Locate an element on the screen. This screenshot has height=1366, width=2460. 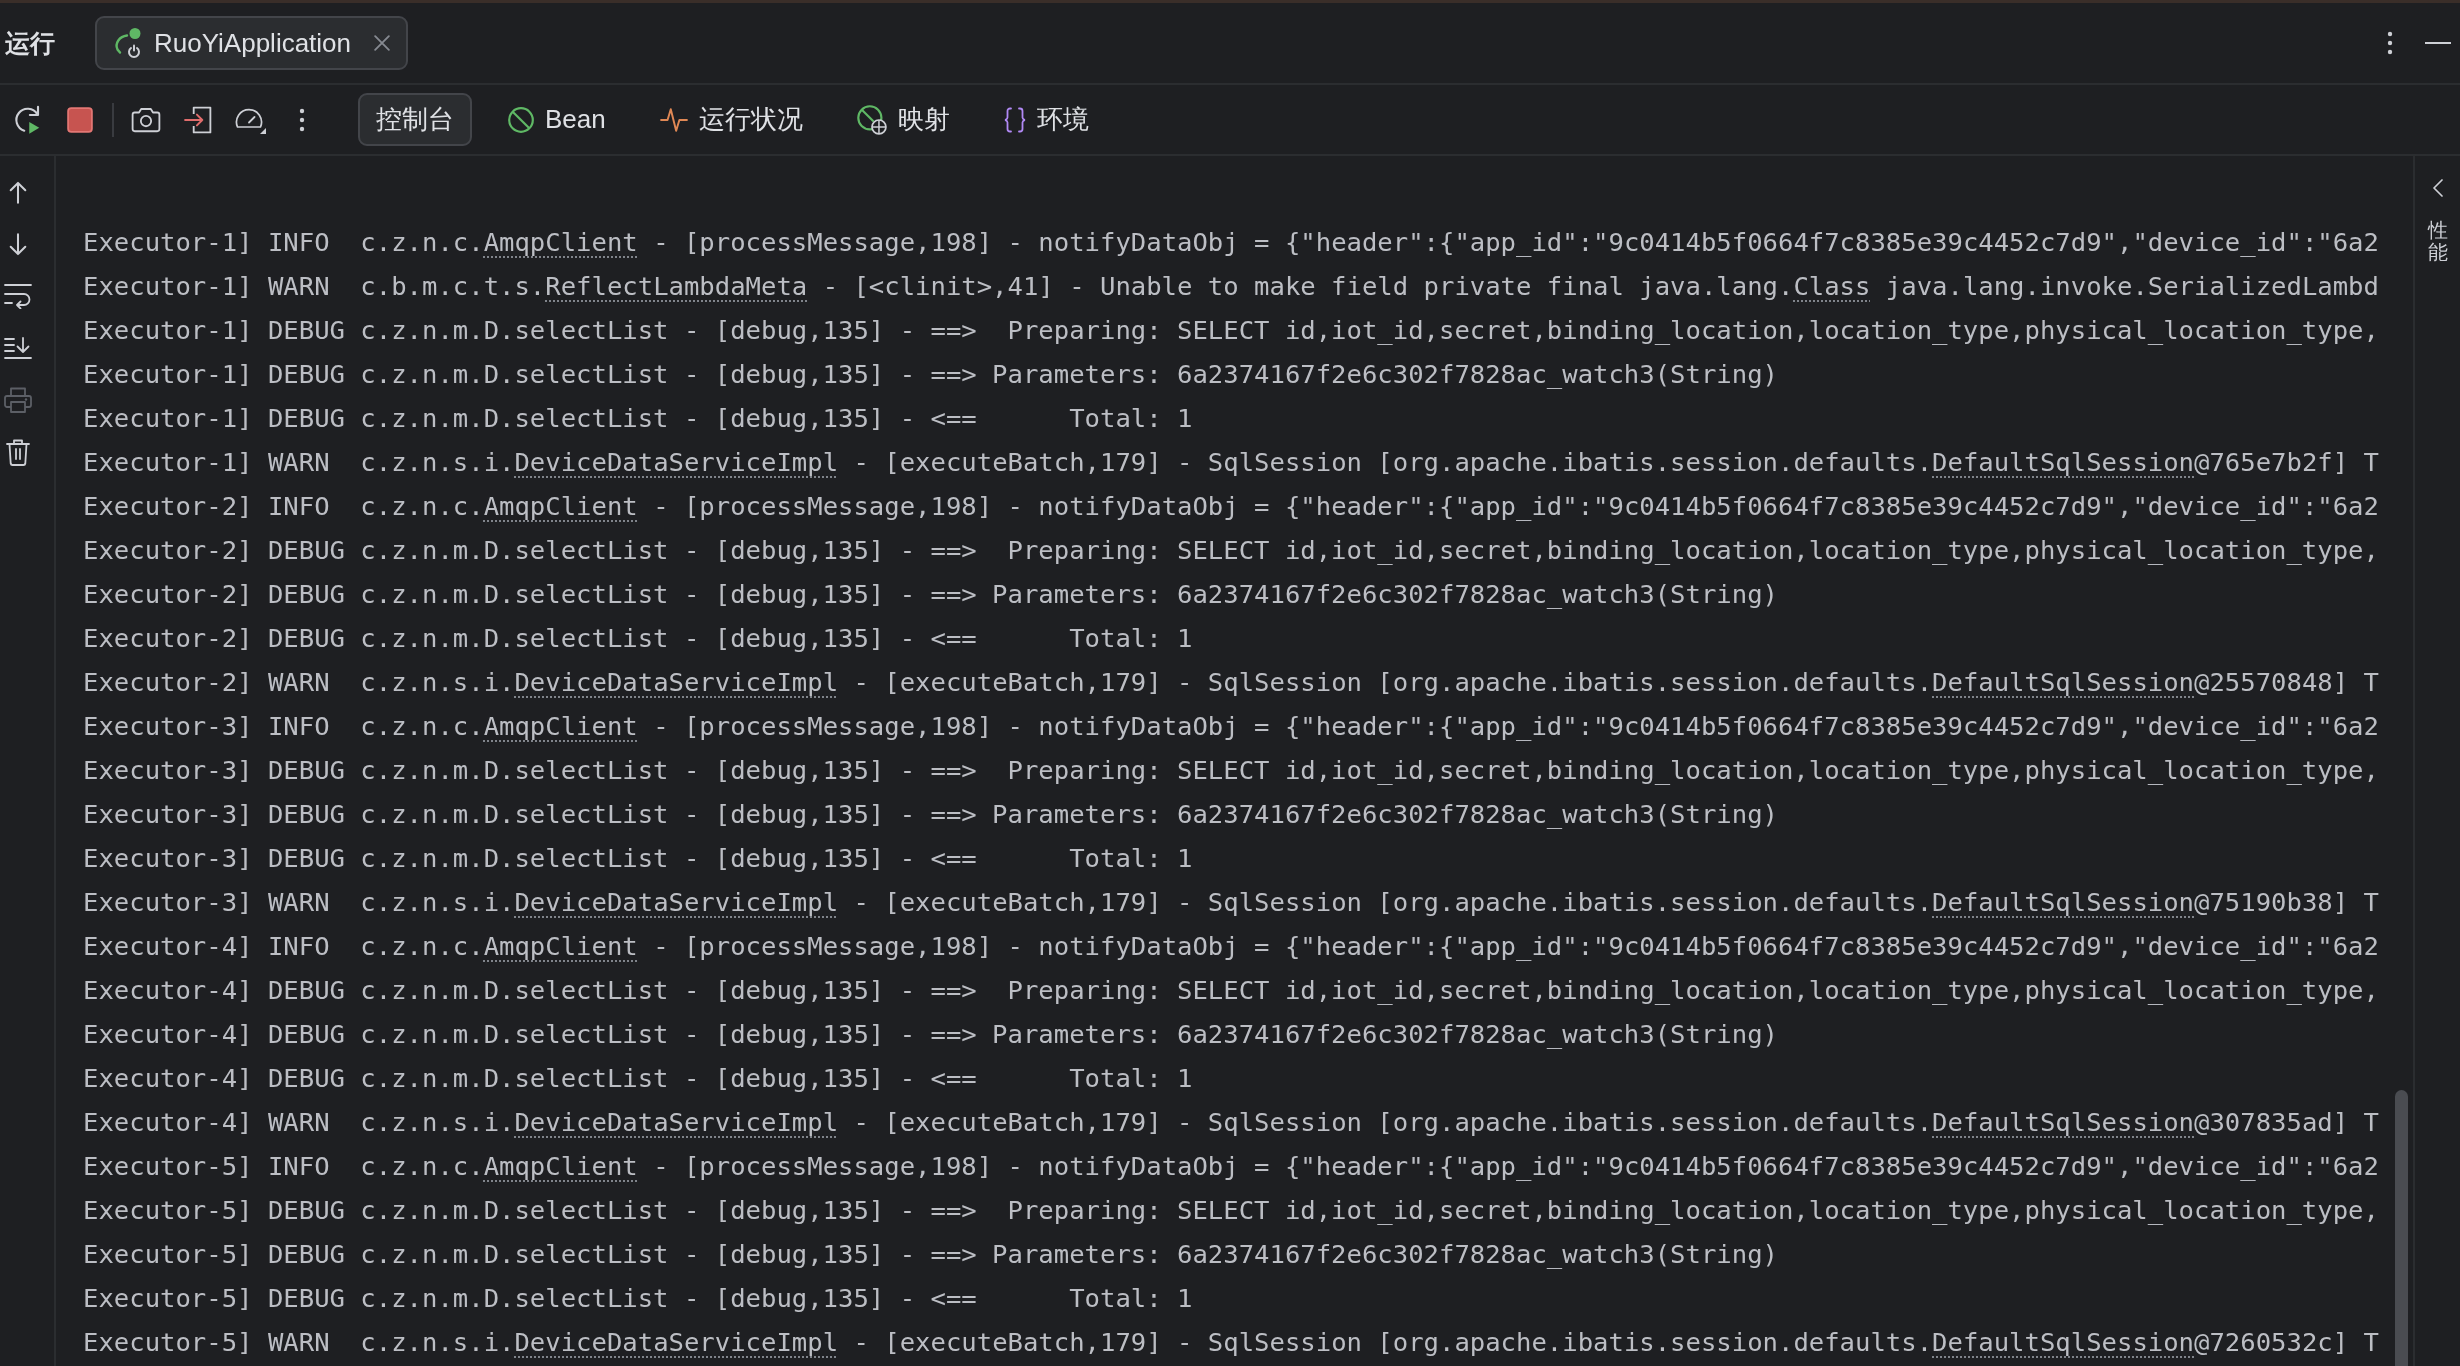
scroll-to-end-icon is located at coordinates (18, 348).